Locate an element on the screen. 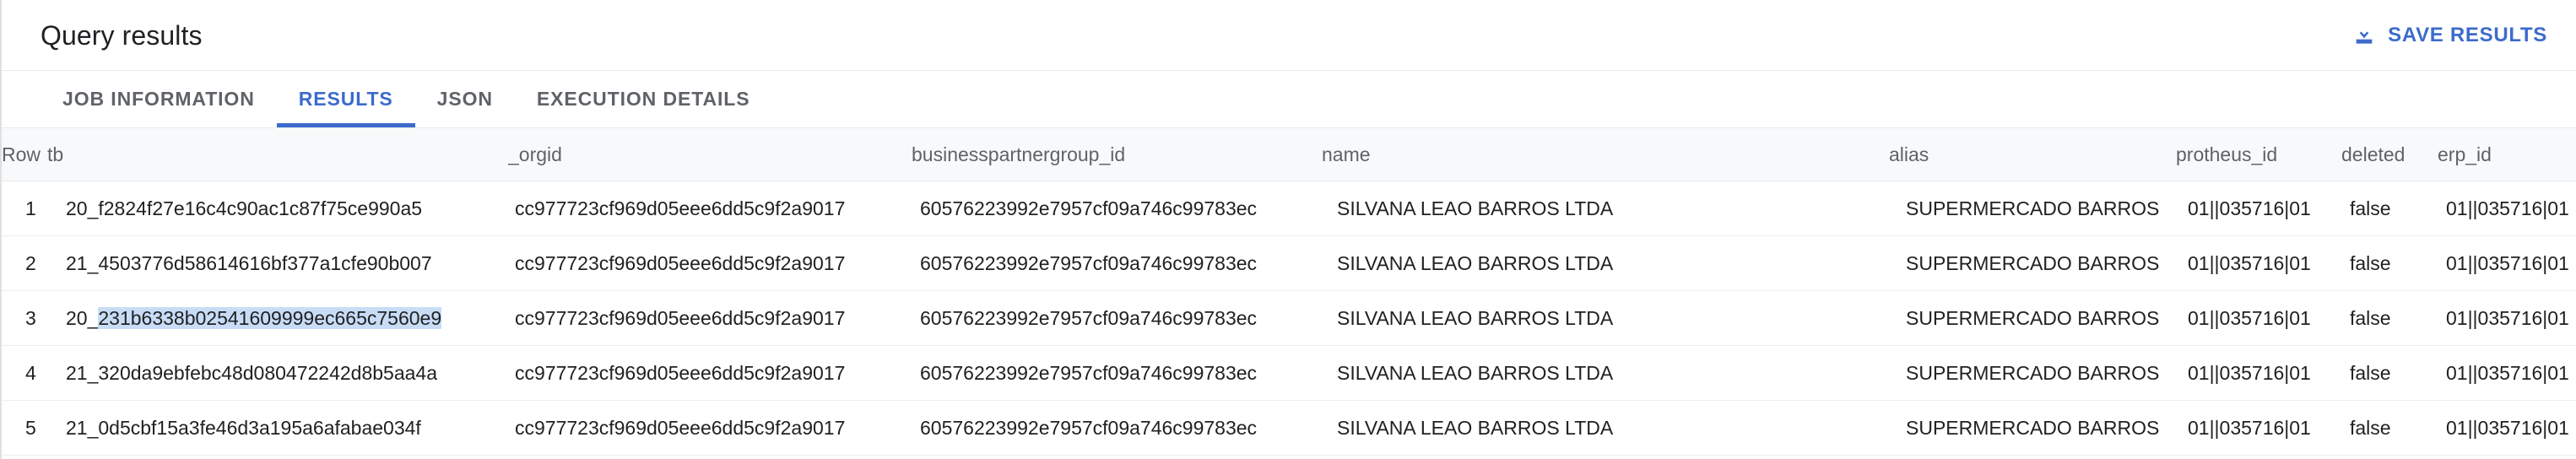 This screenshot has height=459, width=2576. column-header-businesspartnergroup-id: businesspartnergroup_id is located at coordinates (1117, 154).